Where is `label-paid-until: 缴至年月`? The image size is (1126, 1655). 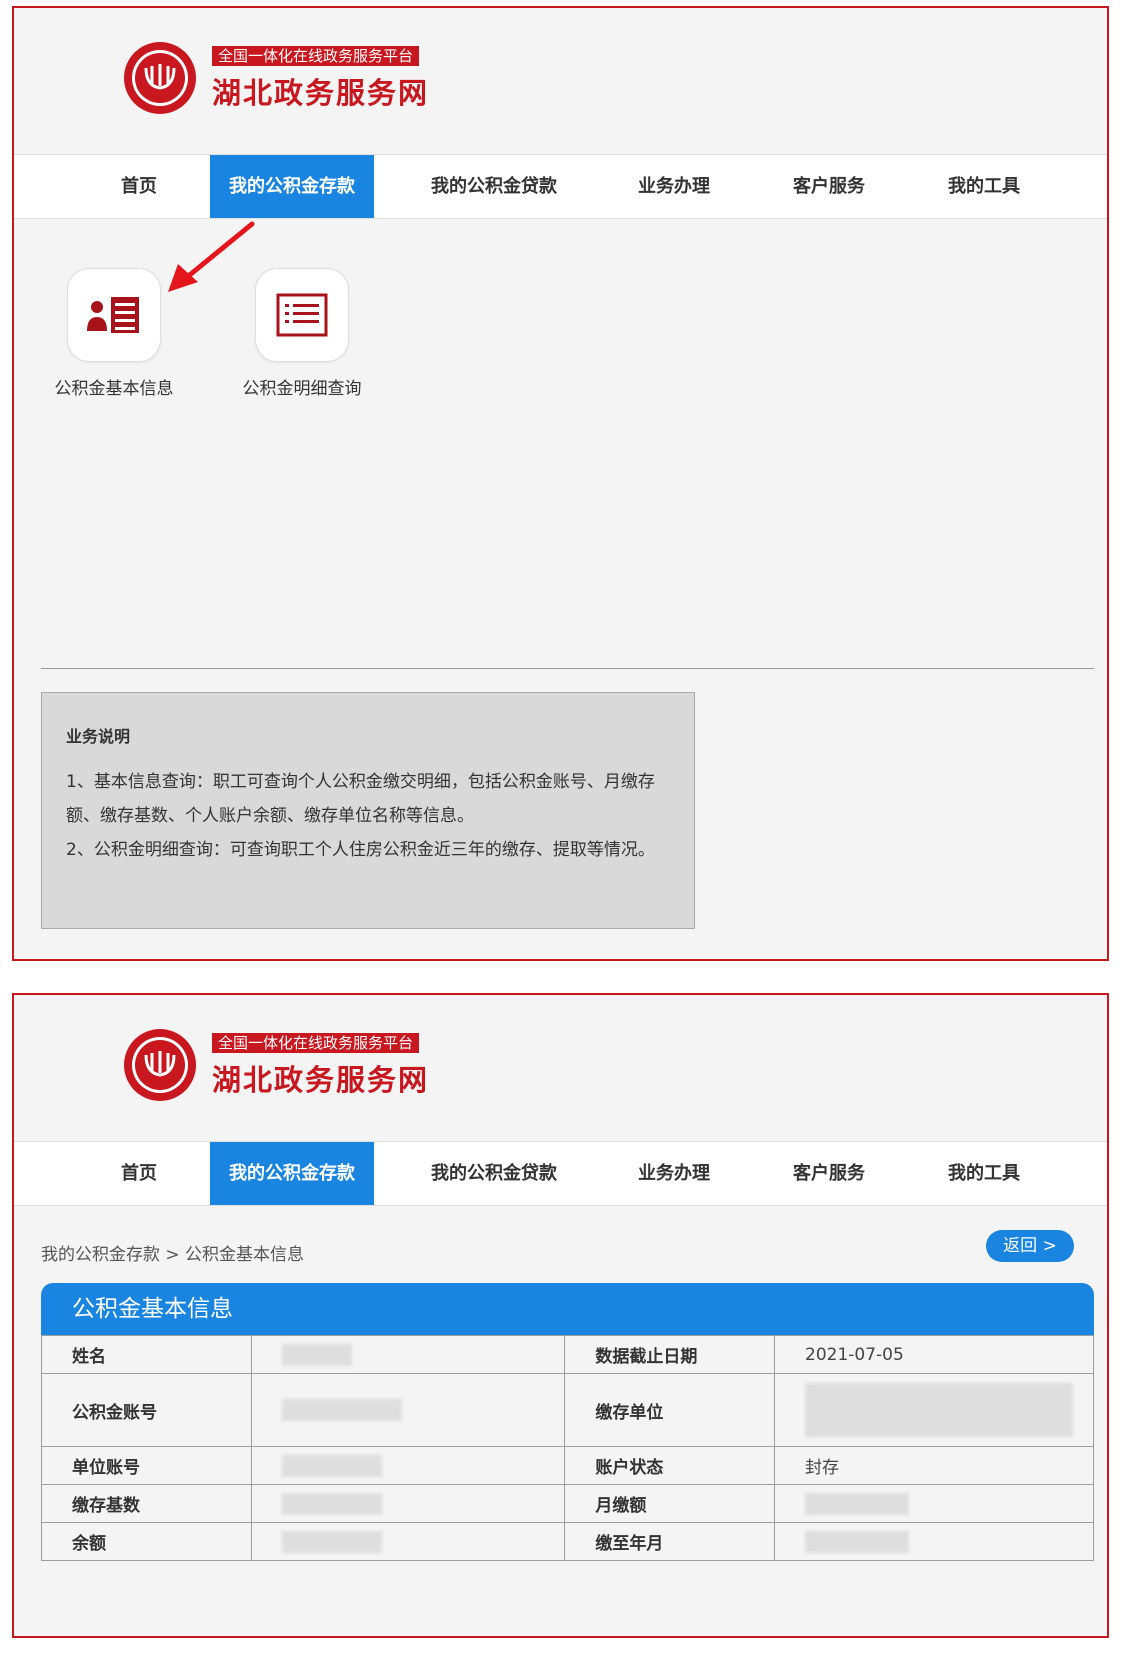 label-paid-until: 缴至年月 is located at coordinates (670, 1541).